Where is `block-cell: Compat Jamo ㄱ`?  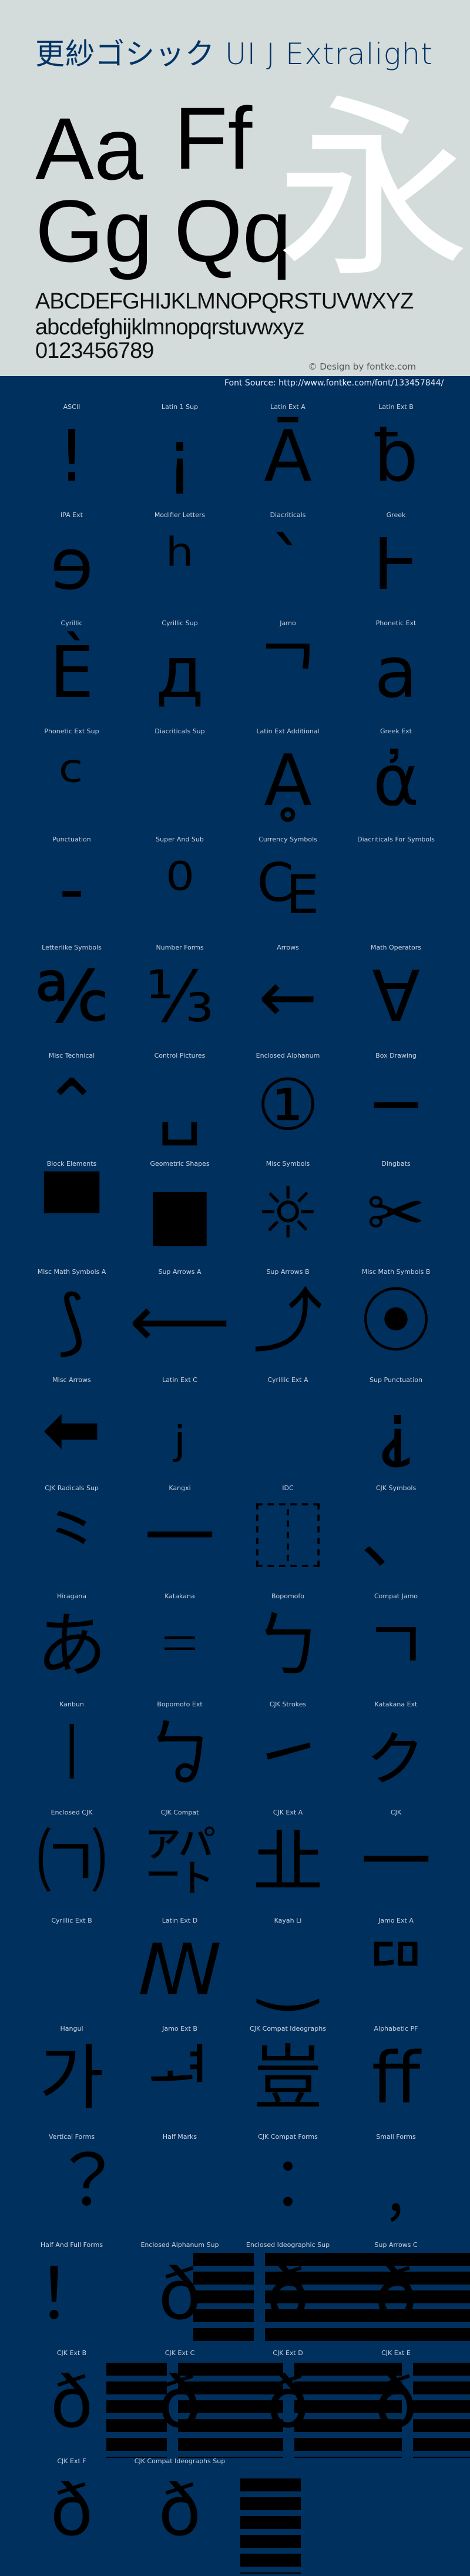
block-cell: Compat Jamo ㄱ is located at coordinates (396, 1646).